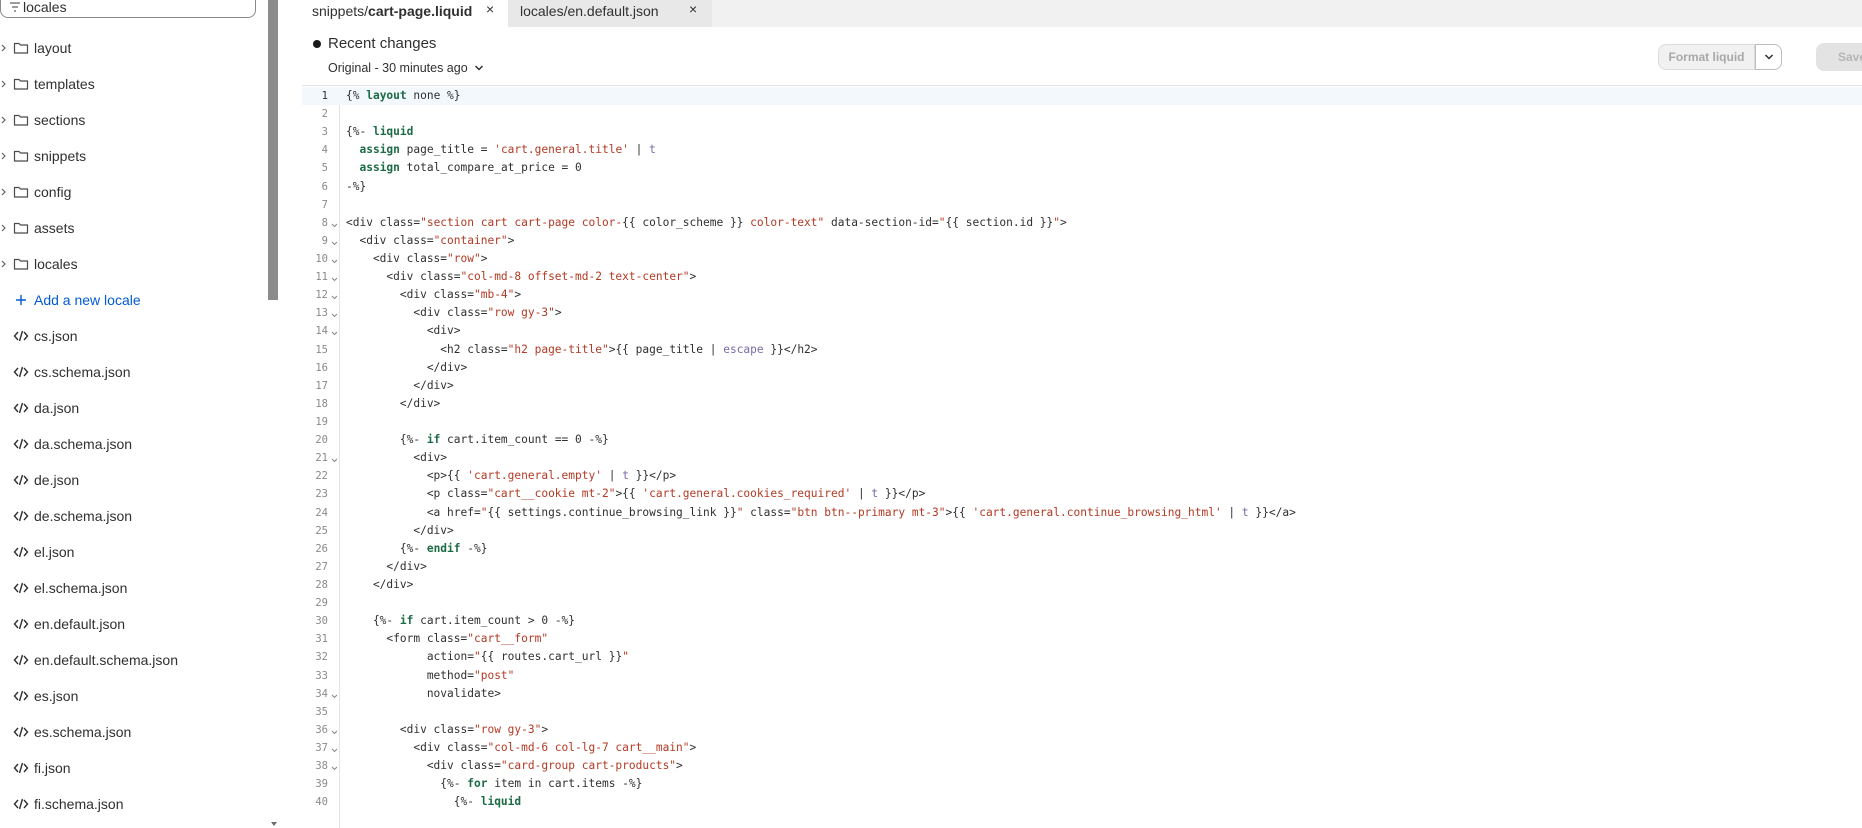  Describe the element at coordinates (82, 372) in the screenshot. I see `sidebar-item-label: cs.schema.json` at that location.